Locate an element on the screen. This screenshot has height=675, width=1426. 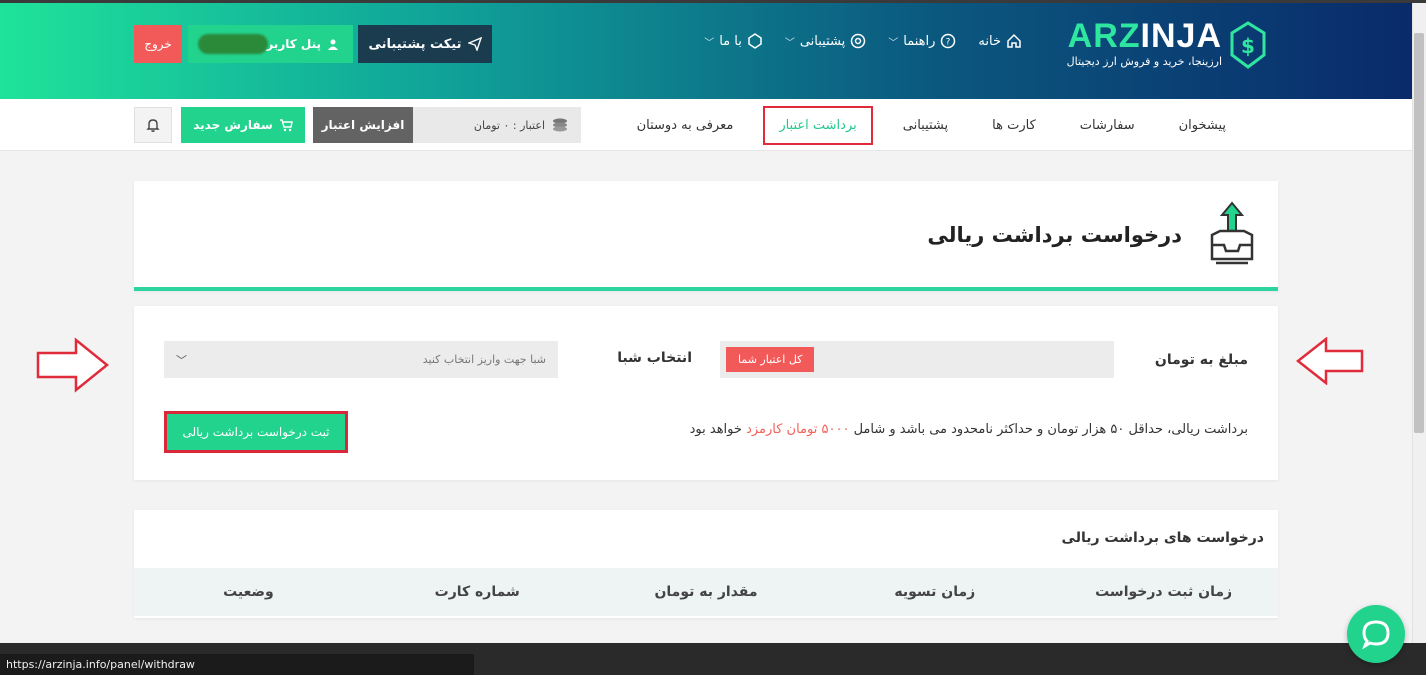
help-circle-icon: ? is located at coordinates (948, 41).